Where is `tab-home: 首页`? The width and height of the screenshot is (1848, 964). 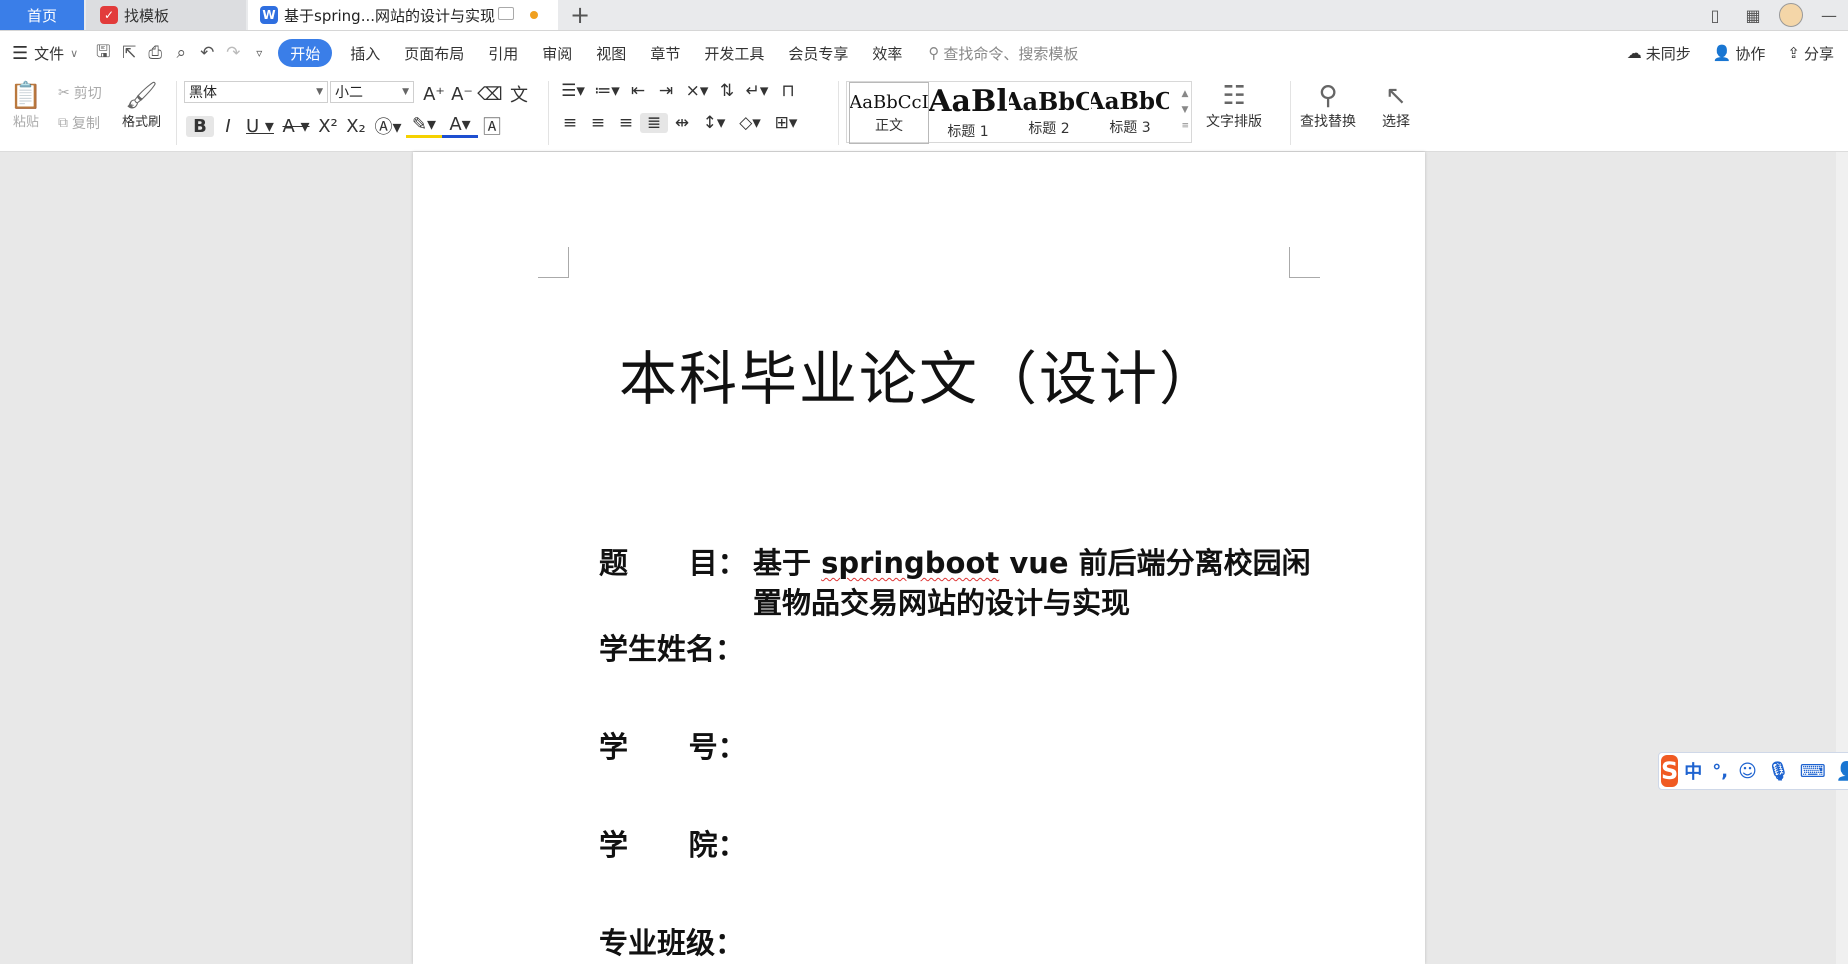 tab-home: 首页 is located at coordinates (42, 15).